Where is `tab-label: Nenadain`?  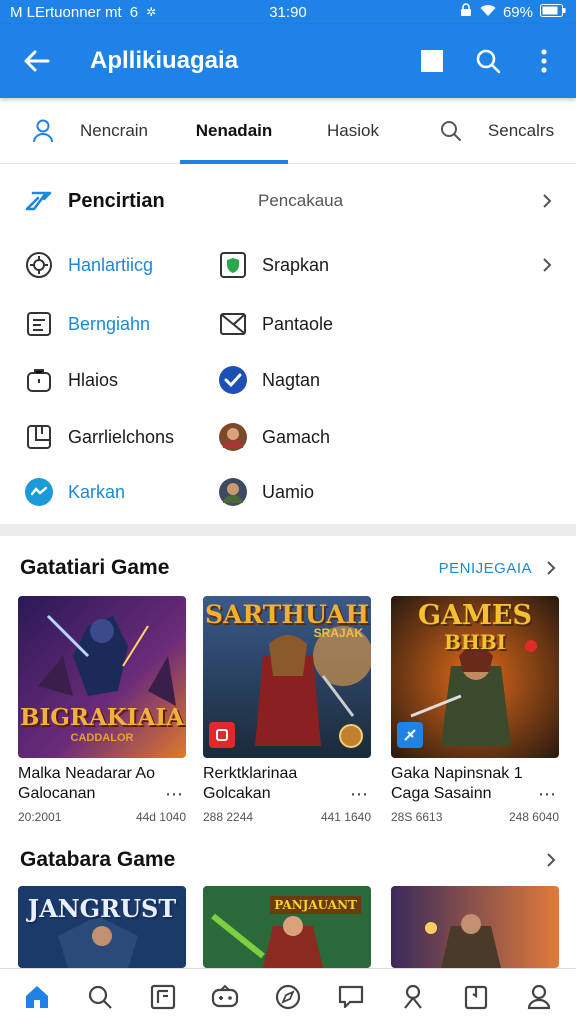
tab-label: Nenadain is located at coordinates (234, 130).